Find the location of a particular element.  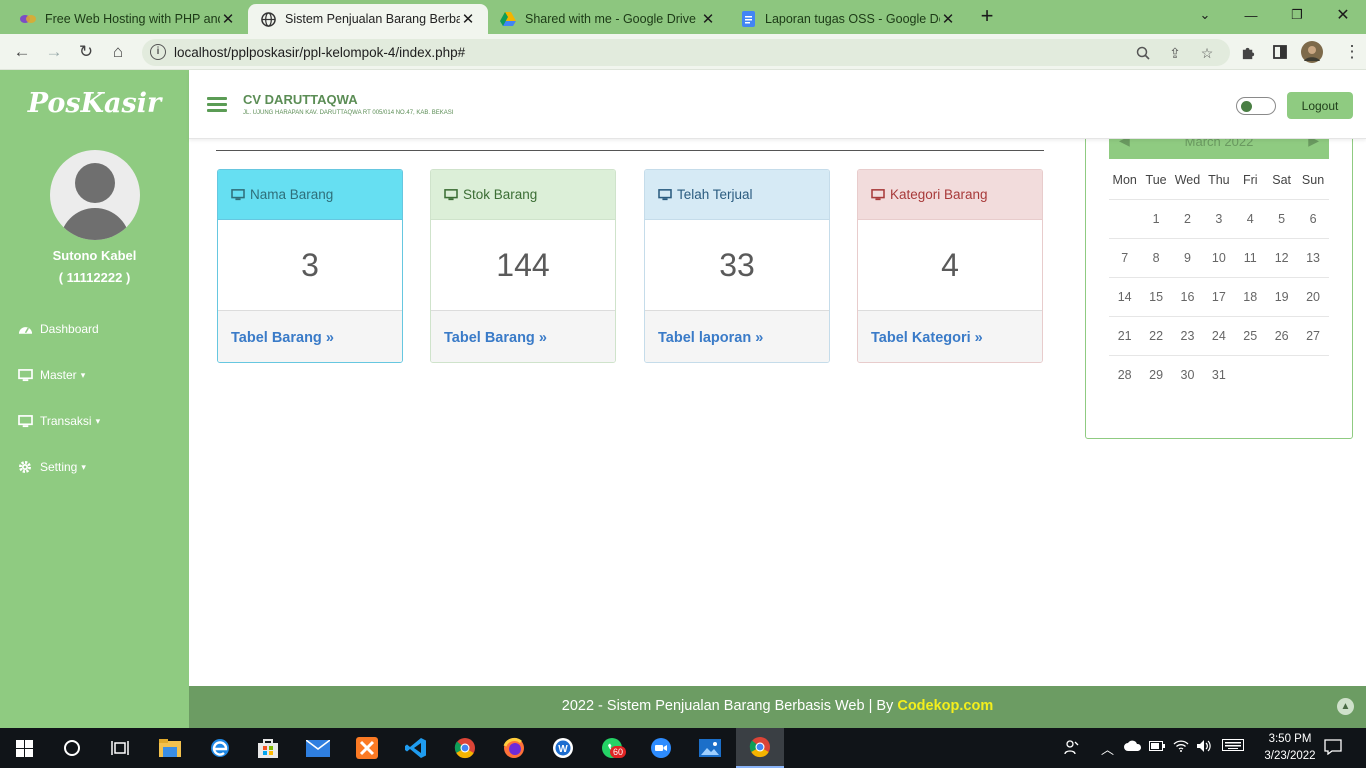

card-link: Tabel laporan » is located at coordinates (737, 336).